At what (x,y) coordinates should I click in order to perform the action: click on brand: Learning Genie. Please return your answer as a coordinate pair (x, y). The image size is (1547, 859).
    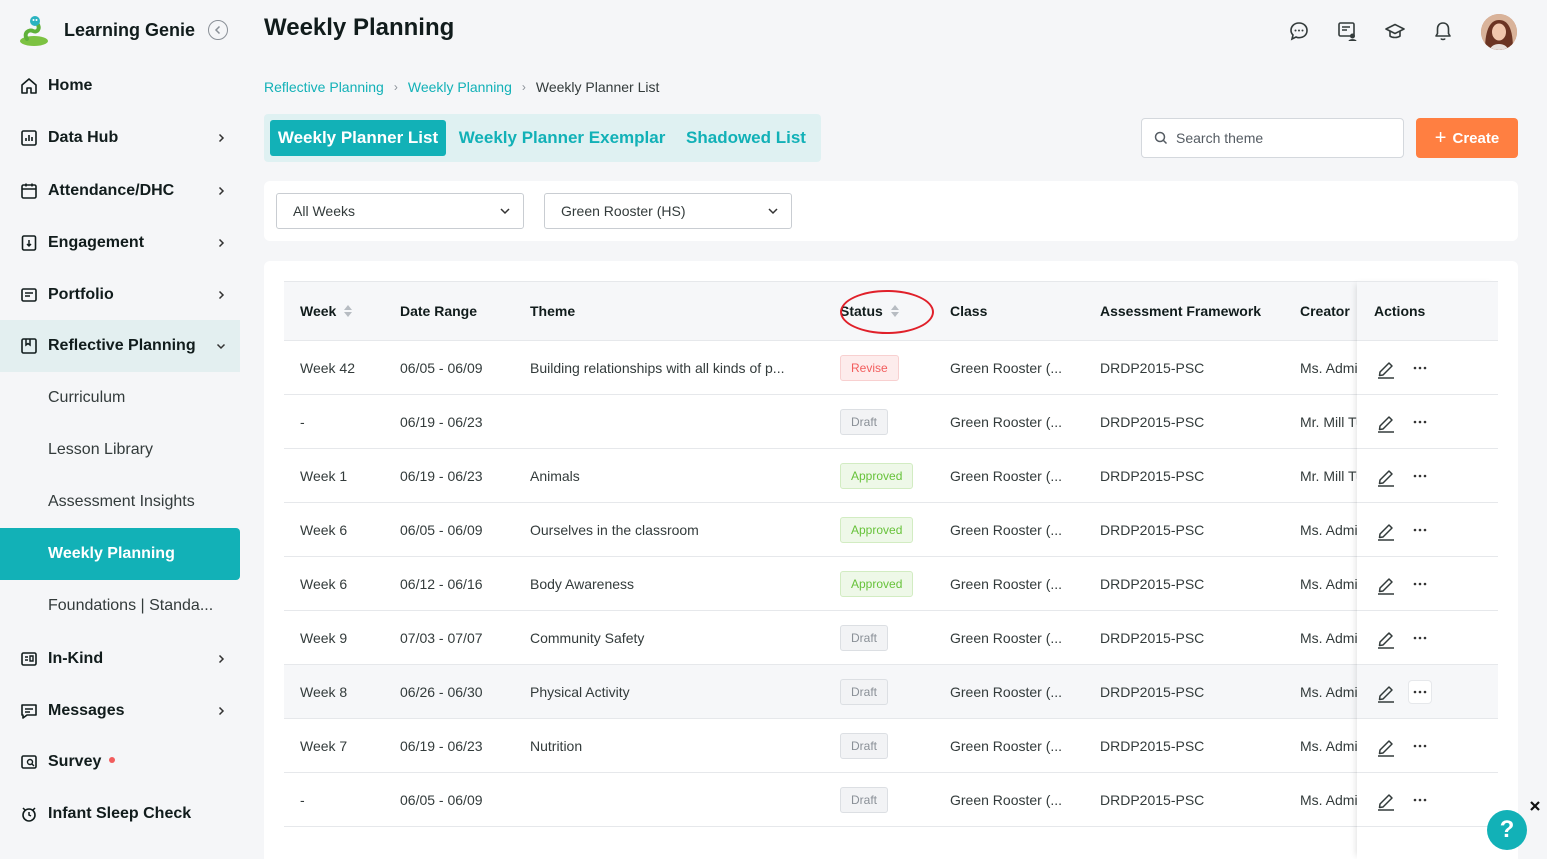
    Looking at the image, I should click on (128, 30).